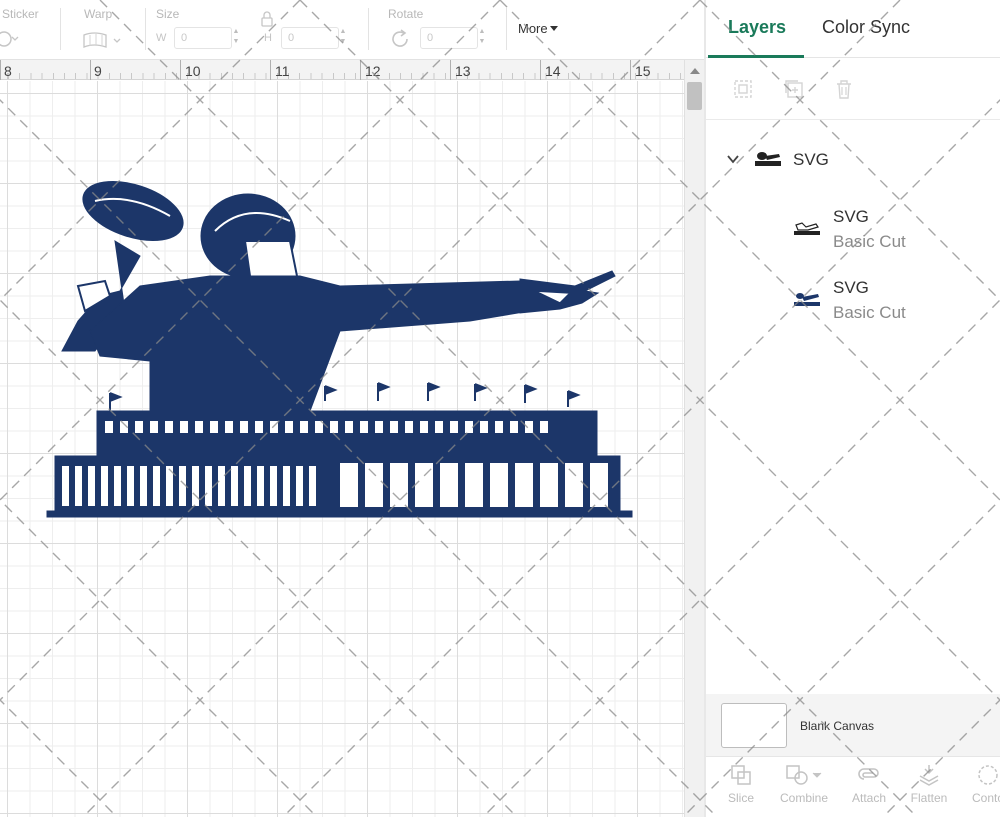 This screenshot has height=817, width=1000. Describe the element at coordinates (869, 798) in the screenshot. I see `attach-label: Attach` at that location.